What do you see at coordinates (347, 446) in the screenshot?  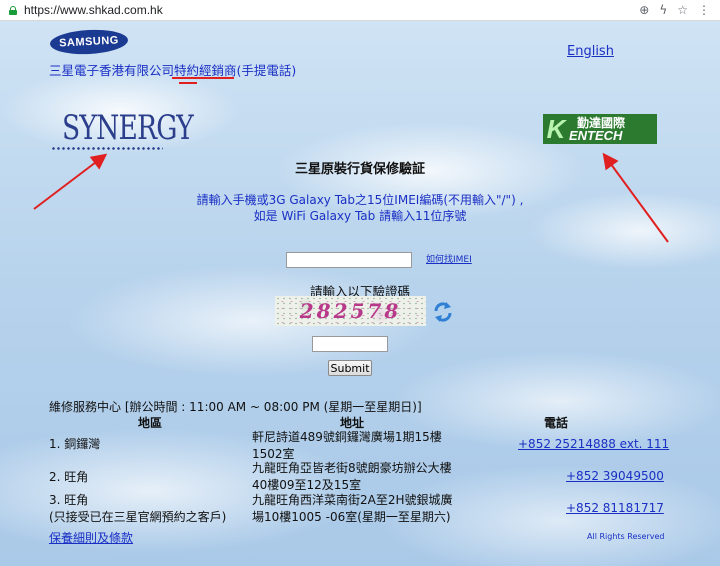 I see `row-1-address: 軒尼詩道489號銅鑼灣廣場1期15樓 1502室` at bounding box center [347, 446].